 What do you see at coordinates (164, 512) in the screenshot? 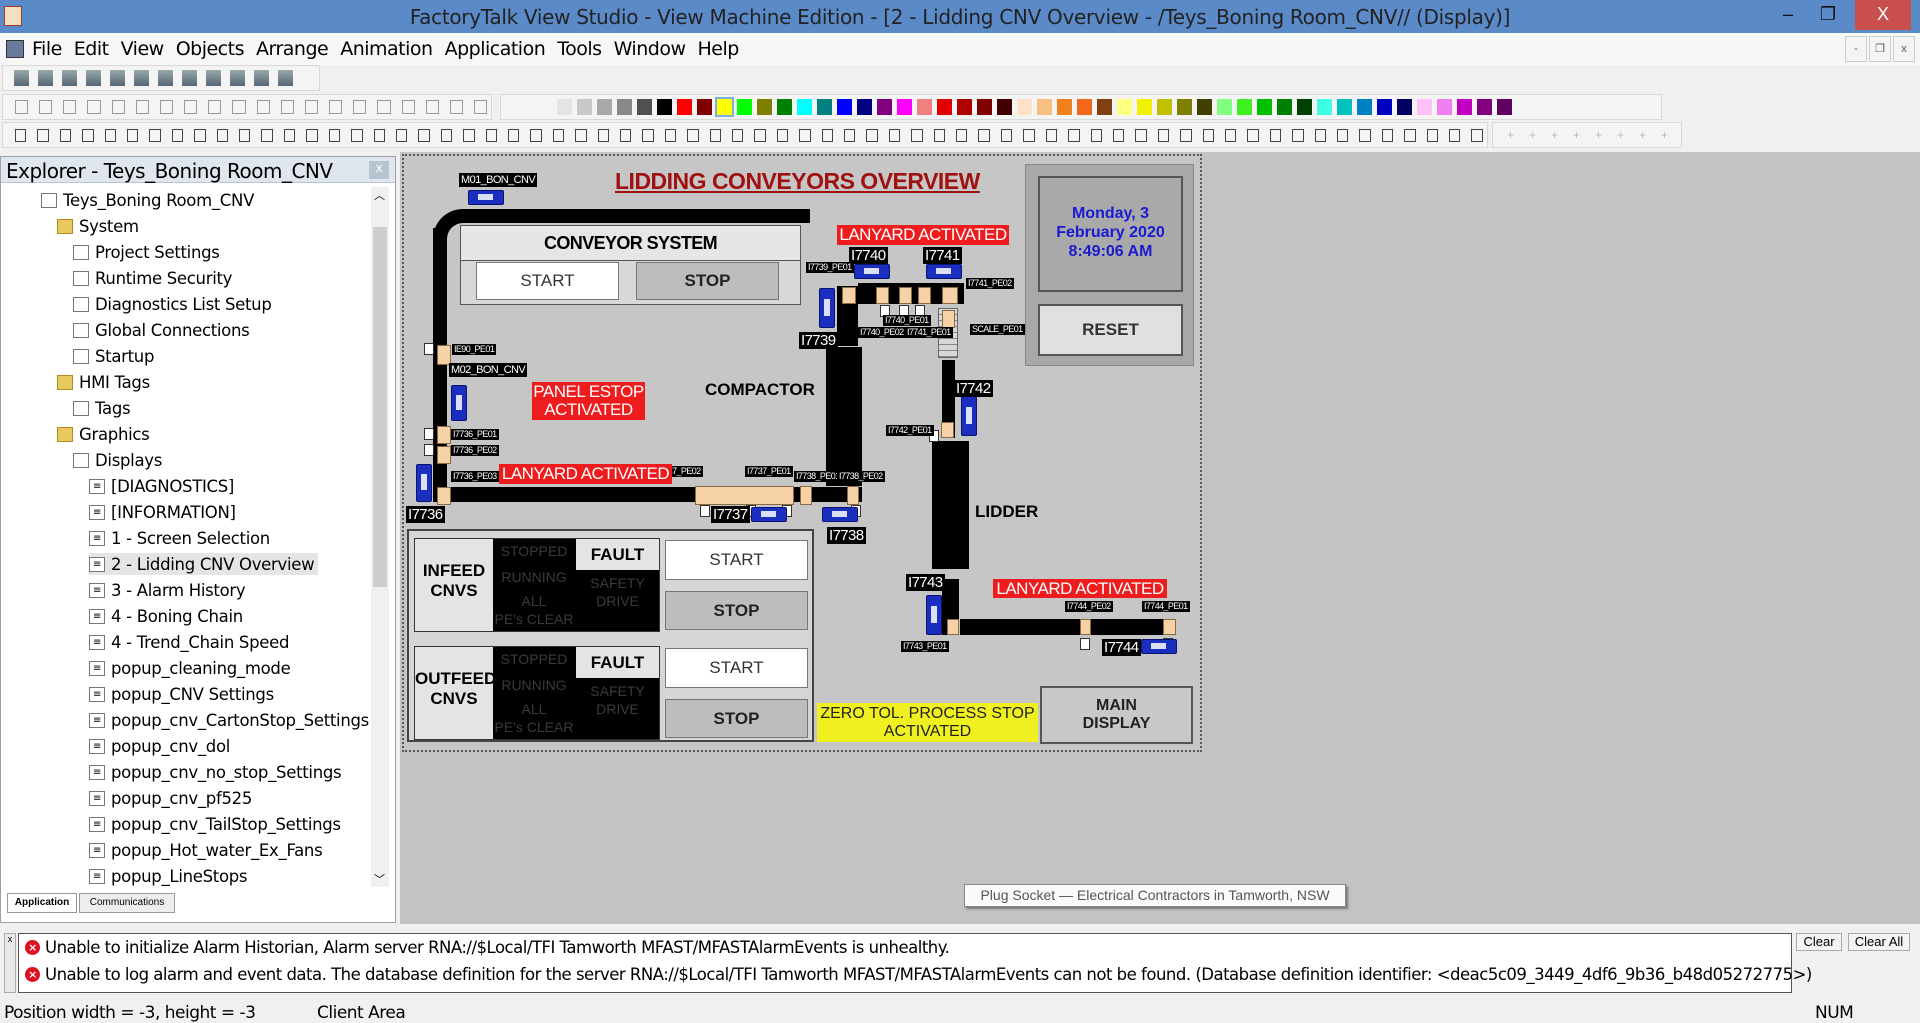
I see `tree-item: ≡ [INFORMATION]` at bounding box center [164, 512].